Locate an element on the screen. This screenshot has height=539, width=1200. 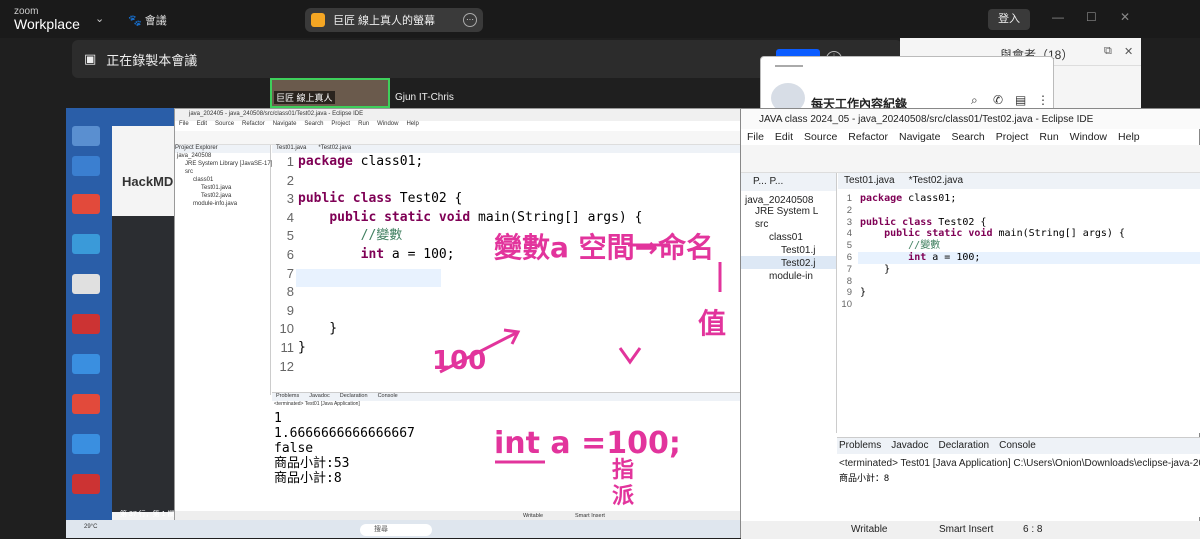
console-terminated: <terminated> Test01 [Java Application] is located at coordinates (317, 404).